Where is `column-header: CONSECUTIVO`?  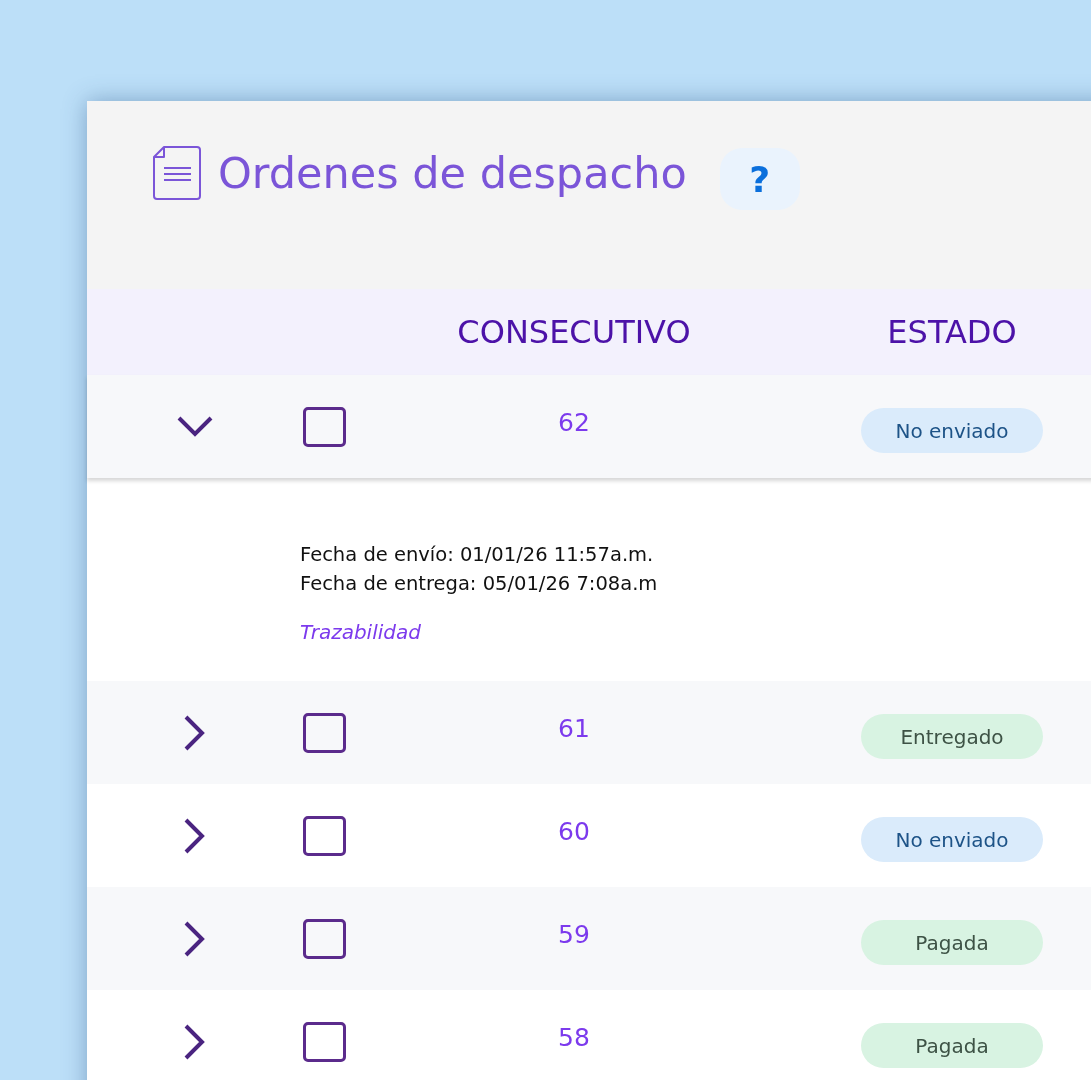
column-header: CONSECUTIVO is located at coordinates (574, 332).